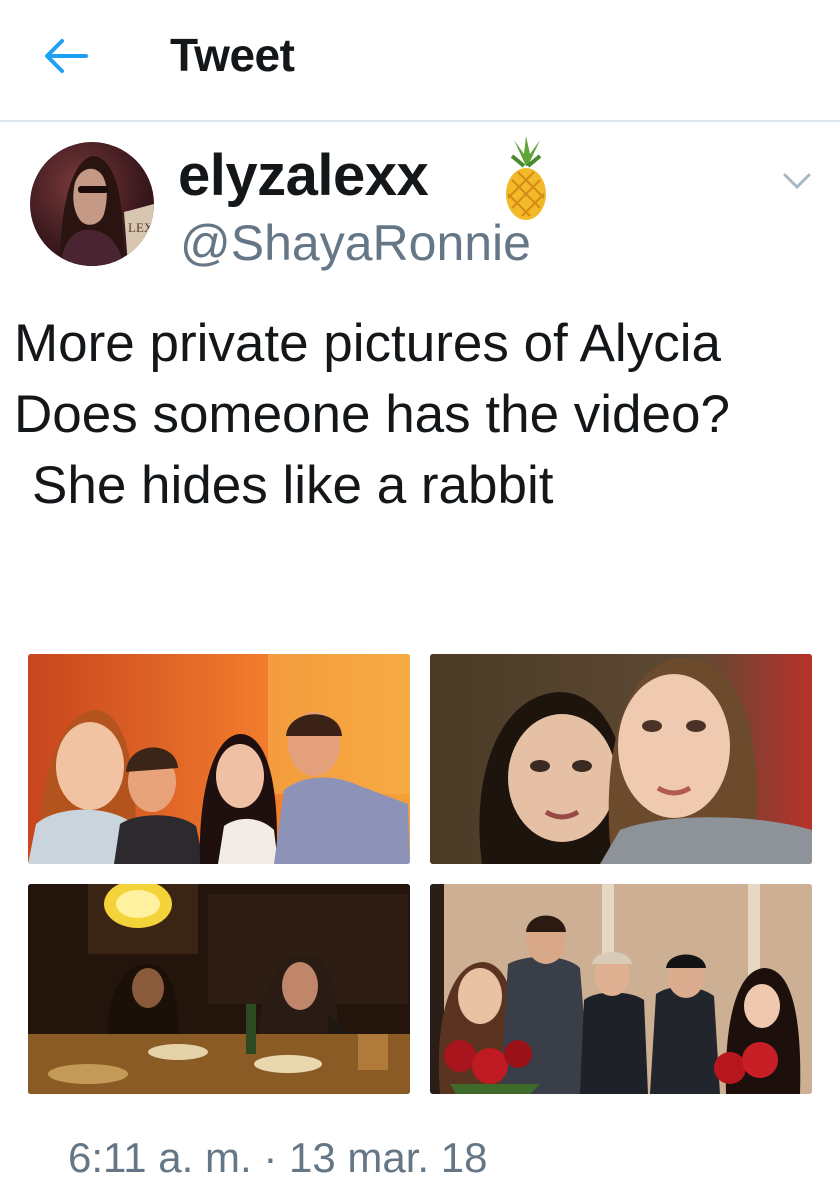 This screenshot has height=1200, width=840. I want to click on avatar: LEXA DESER, so click(92, 204).